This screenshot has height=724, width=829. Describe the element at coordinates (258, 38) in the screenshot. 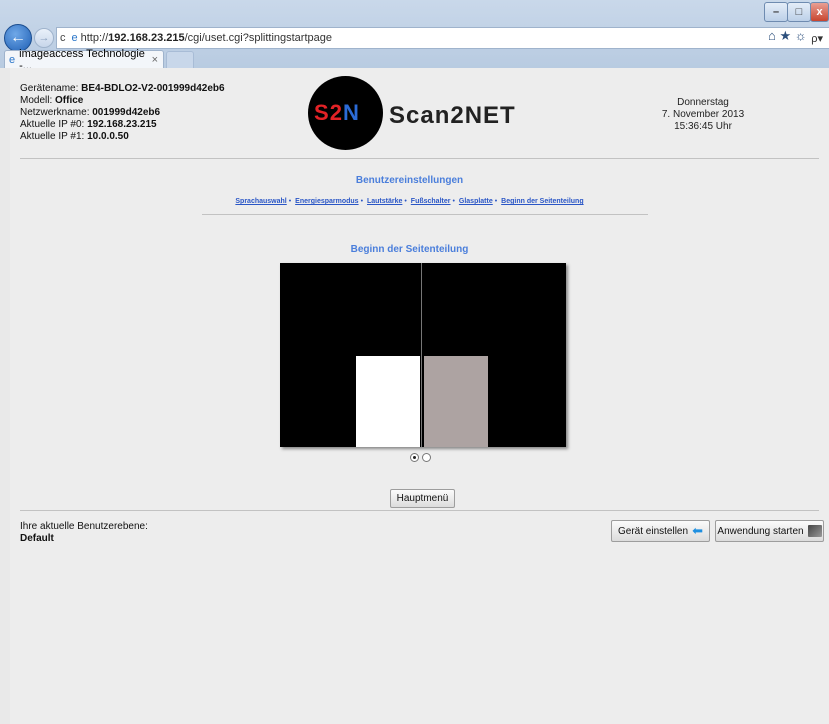

I see `url-path: /cgi/uset.cgi?splittingstartpage` at that location.